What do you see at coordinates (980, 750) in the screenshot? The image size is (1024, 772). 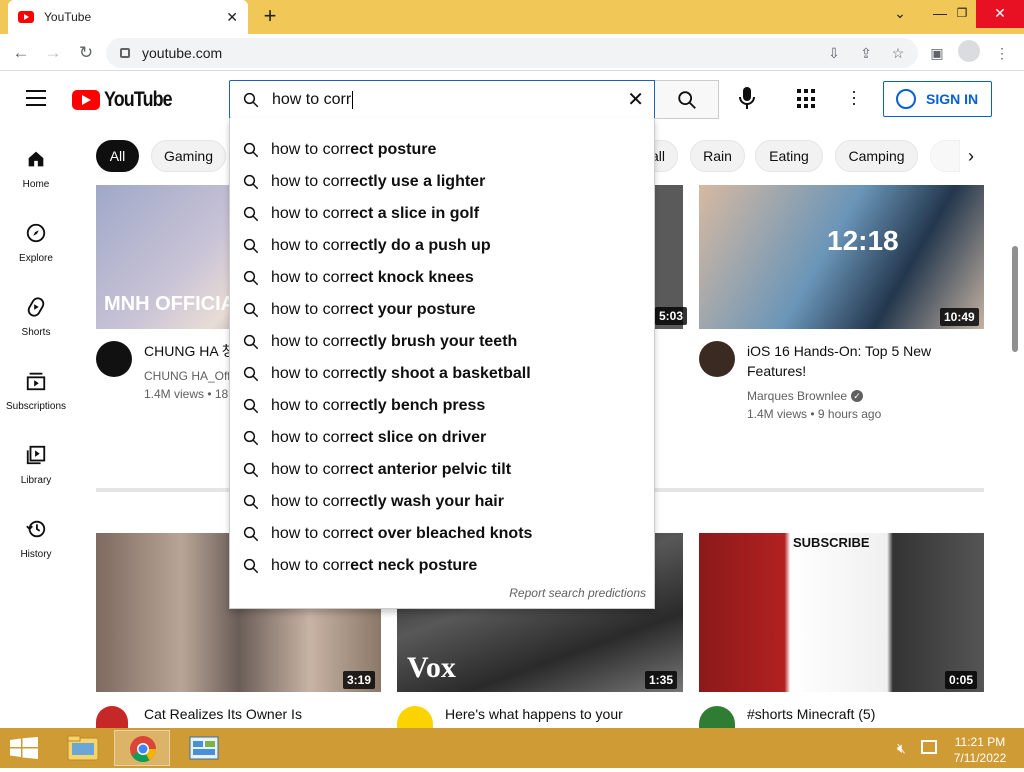 I see `taskbar-clock: 11:21 PM 7/11/2022` at bounding box center [980, 750].